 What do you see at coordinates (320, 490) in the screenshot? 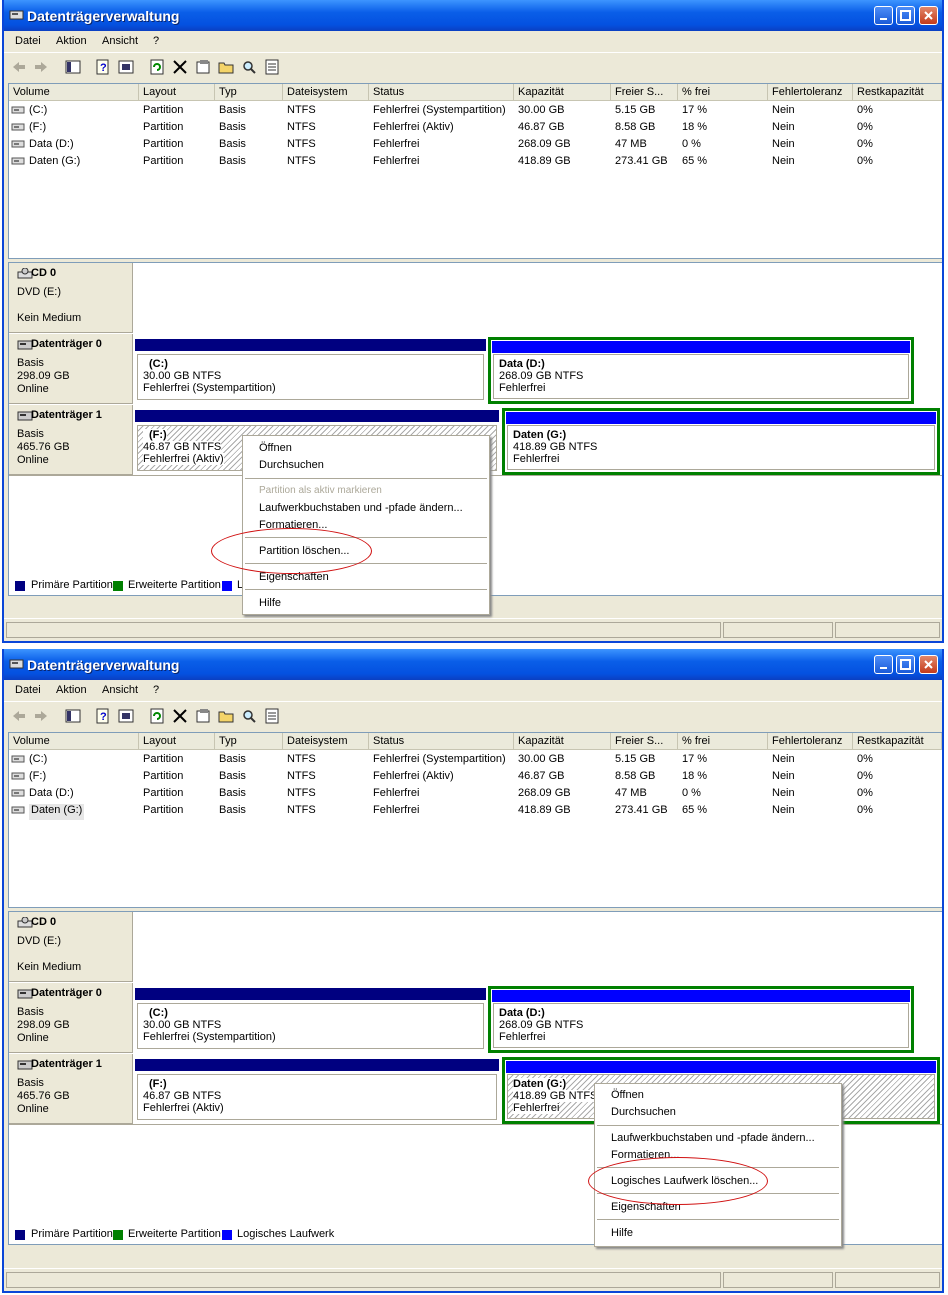
I see `ctx-mark-active: Partition als aktiv markieren` at bounding box center [320, 490].